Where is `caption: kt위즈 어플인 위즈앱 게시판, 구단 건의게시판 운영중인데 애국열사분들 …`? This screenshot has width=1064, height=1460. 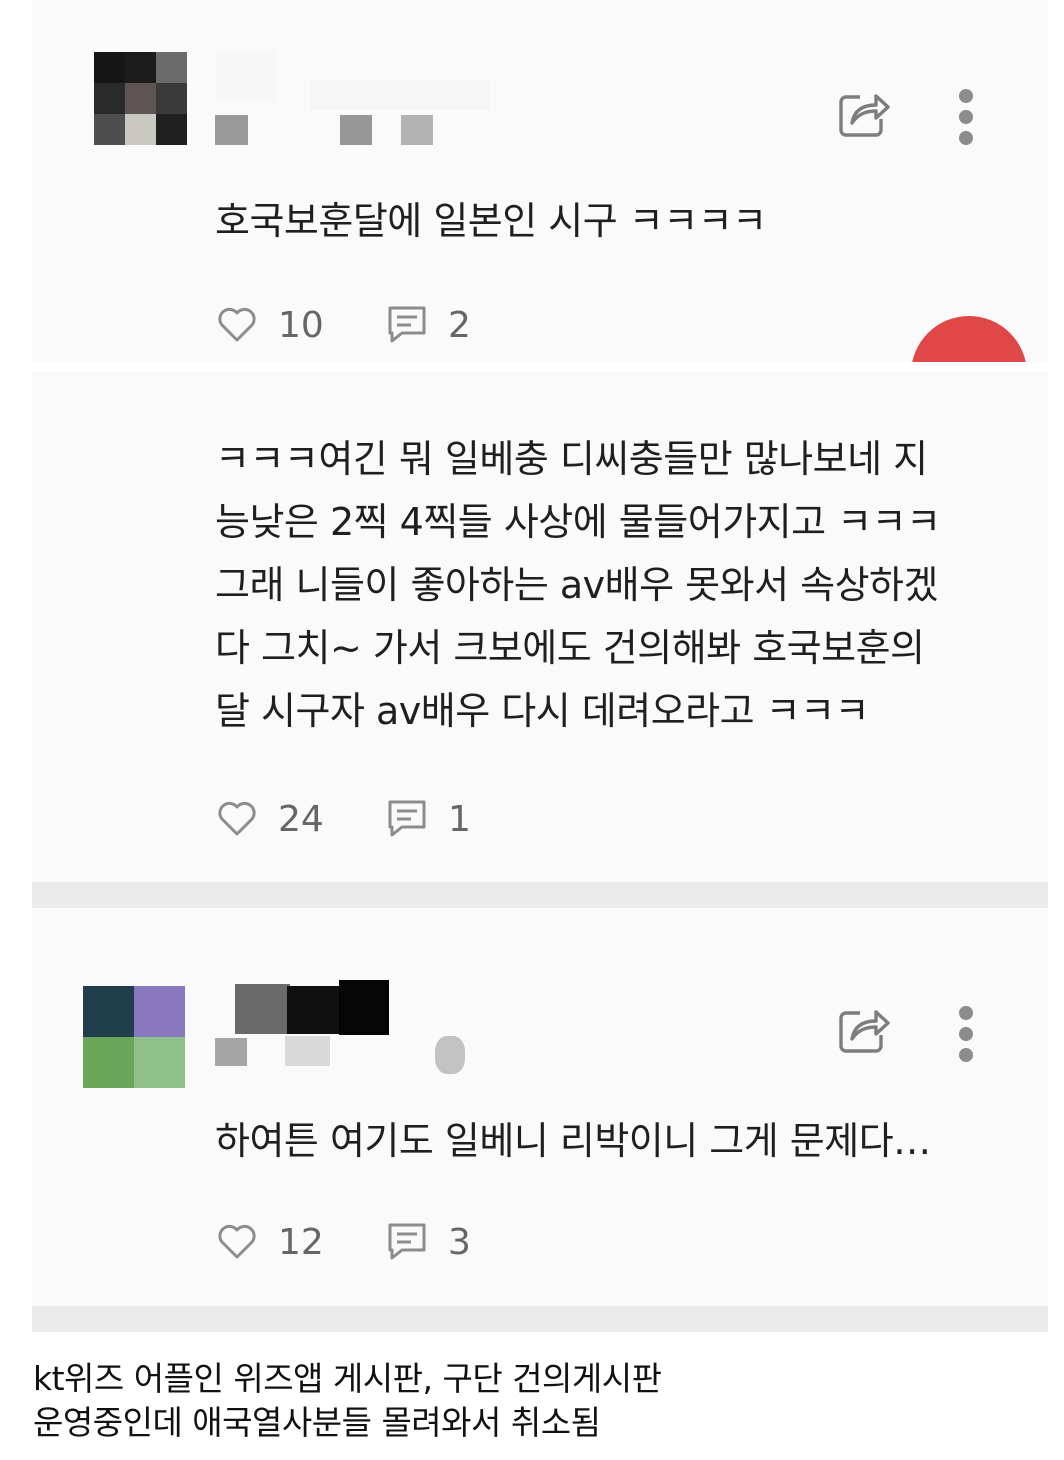
caption: kt위즈 어플인 위즈앱 게시판, 구단 건의게시판 운영중인데 애국열사분들 … is located at coordinates (533, 1401).